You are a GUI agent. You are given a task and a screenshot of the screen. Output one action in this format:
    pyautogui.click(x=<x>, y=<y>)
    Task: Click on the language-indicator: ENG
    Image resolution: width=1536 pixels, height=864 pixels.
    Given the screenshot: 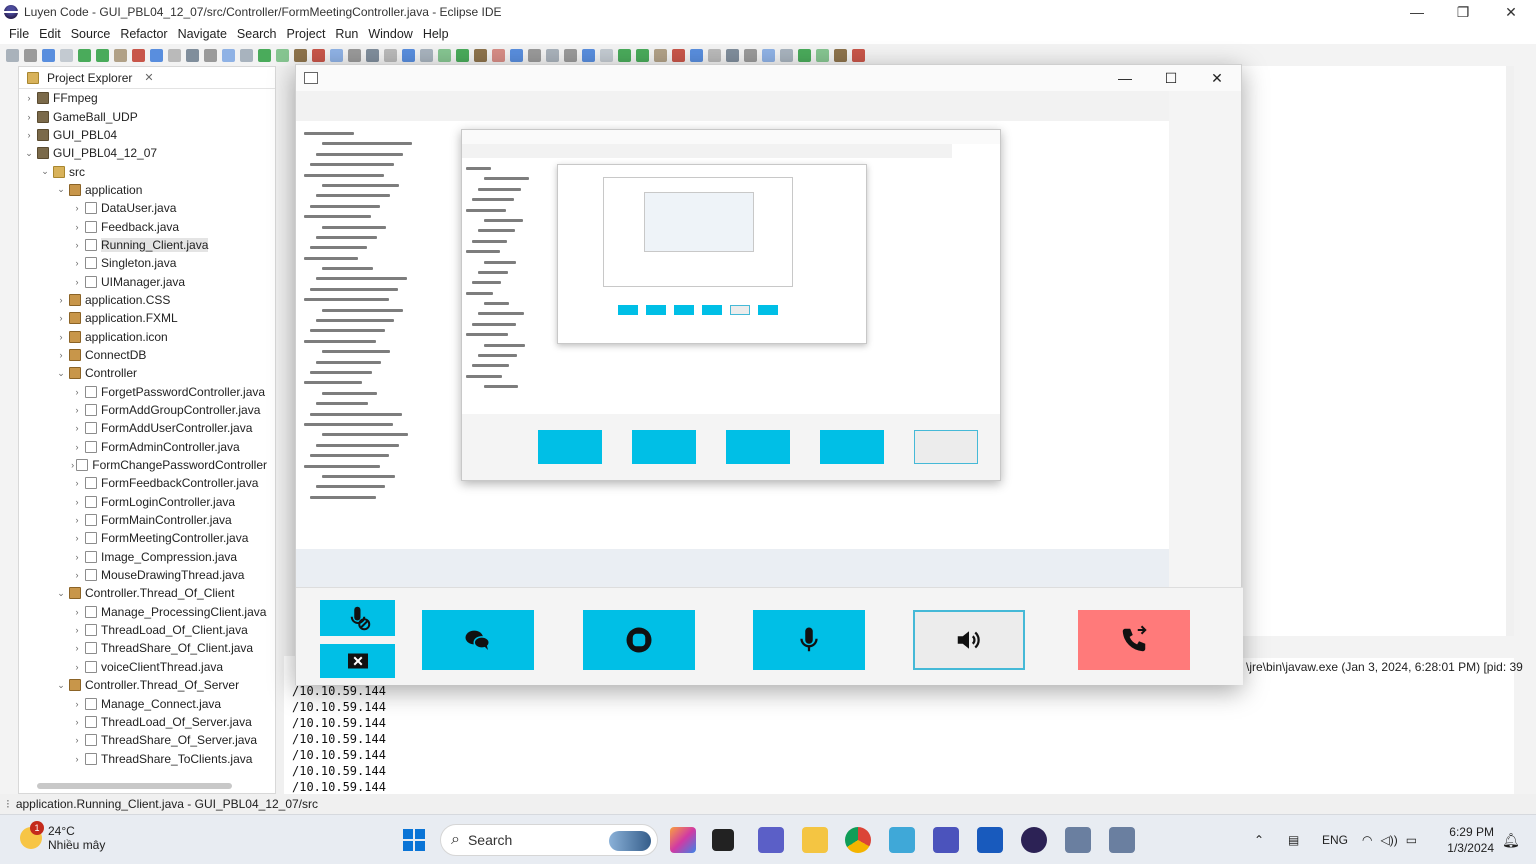 What is the action you would take?
    pyautogui.click(x=1335, y=839)
    